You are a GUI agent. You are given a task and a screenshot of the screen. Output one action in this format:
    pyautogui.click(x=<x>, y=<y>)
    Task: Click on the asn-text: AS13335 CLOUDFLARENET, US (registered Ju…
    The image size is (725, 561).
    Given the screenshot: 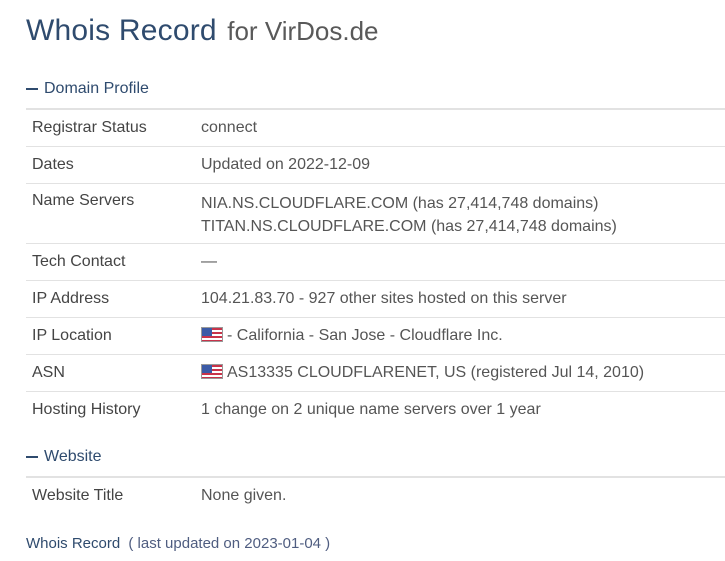 What is the action you would take?
    pyautogui.click(x=436, y=372)
    